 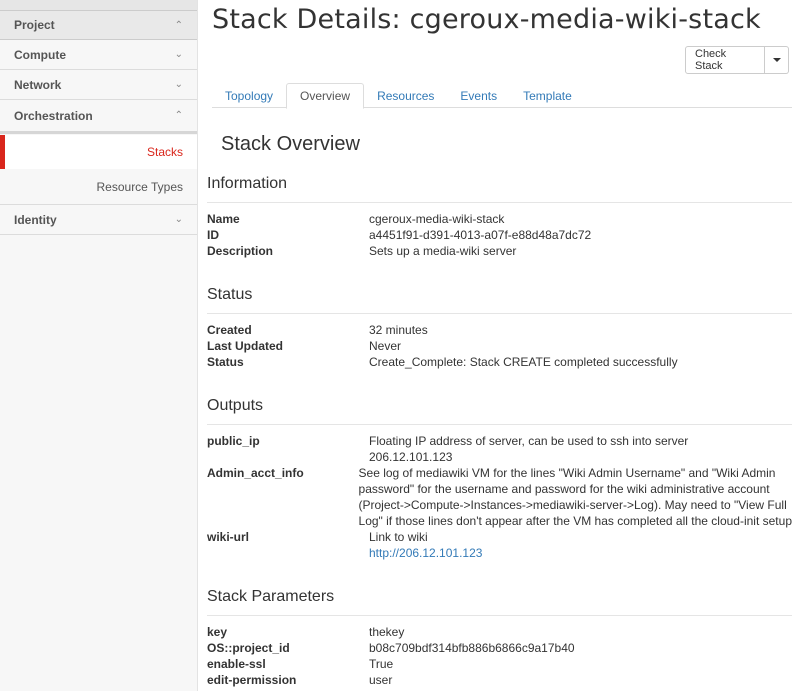 I want to click on row-value: Never, so click(x=385, y=346).